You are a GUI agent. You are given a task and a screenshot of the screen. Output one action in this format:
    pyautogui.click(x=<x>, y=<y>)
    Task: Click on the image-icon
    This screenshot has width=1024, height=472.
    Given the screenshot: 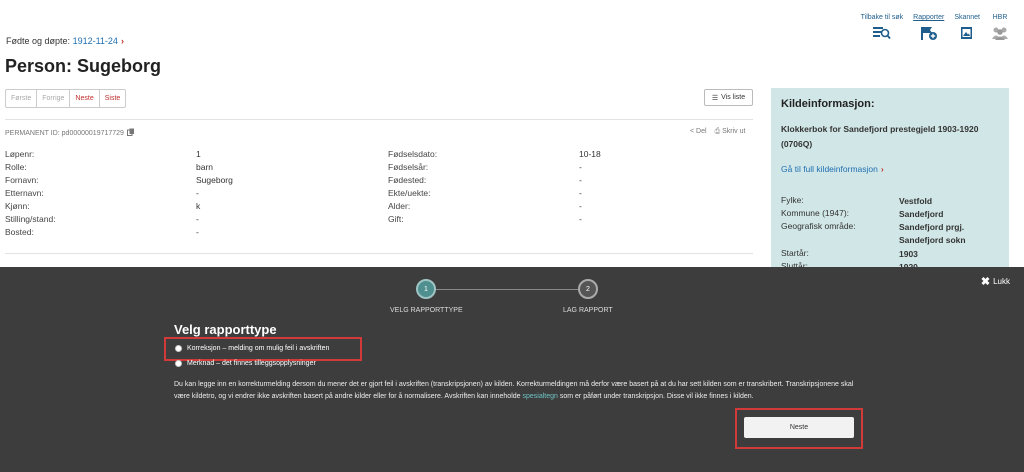 What is the action you would take?
    pyautogui.click(x=967, y=33)
    